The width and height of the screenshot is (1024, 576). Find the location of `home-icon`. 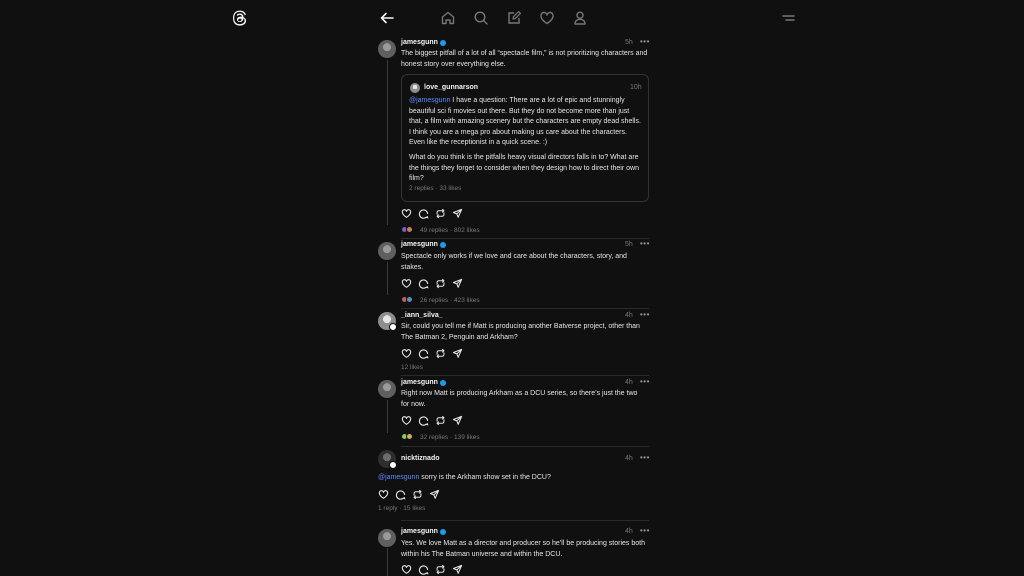

home-icon is located at coordinates (448, 18).